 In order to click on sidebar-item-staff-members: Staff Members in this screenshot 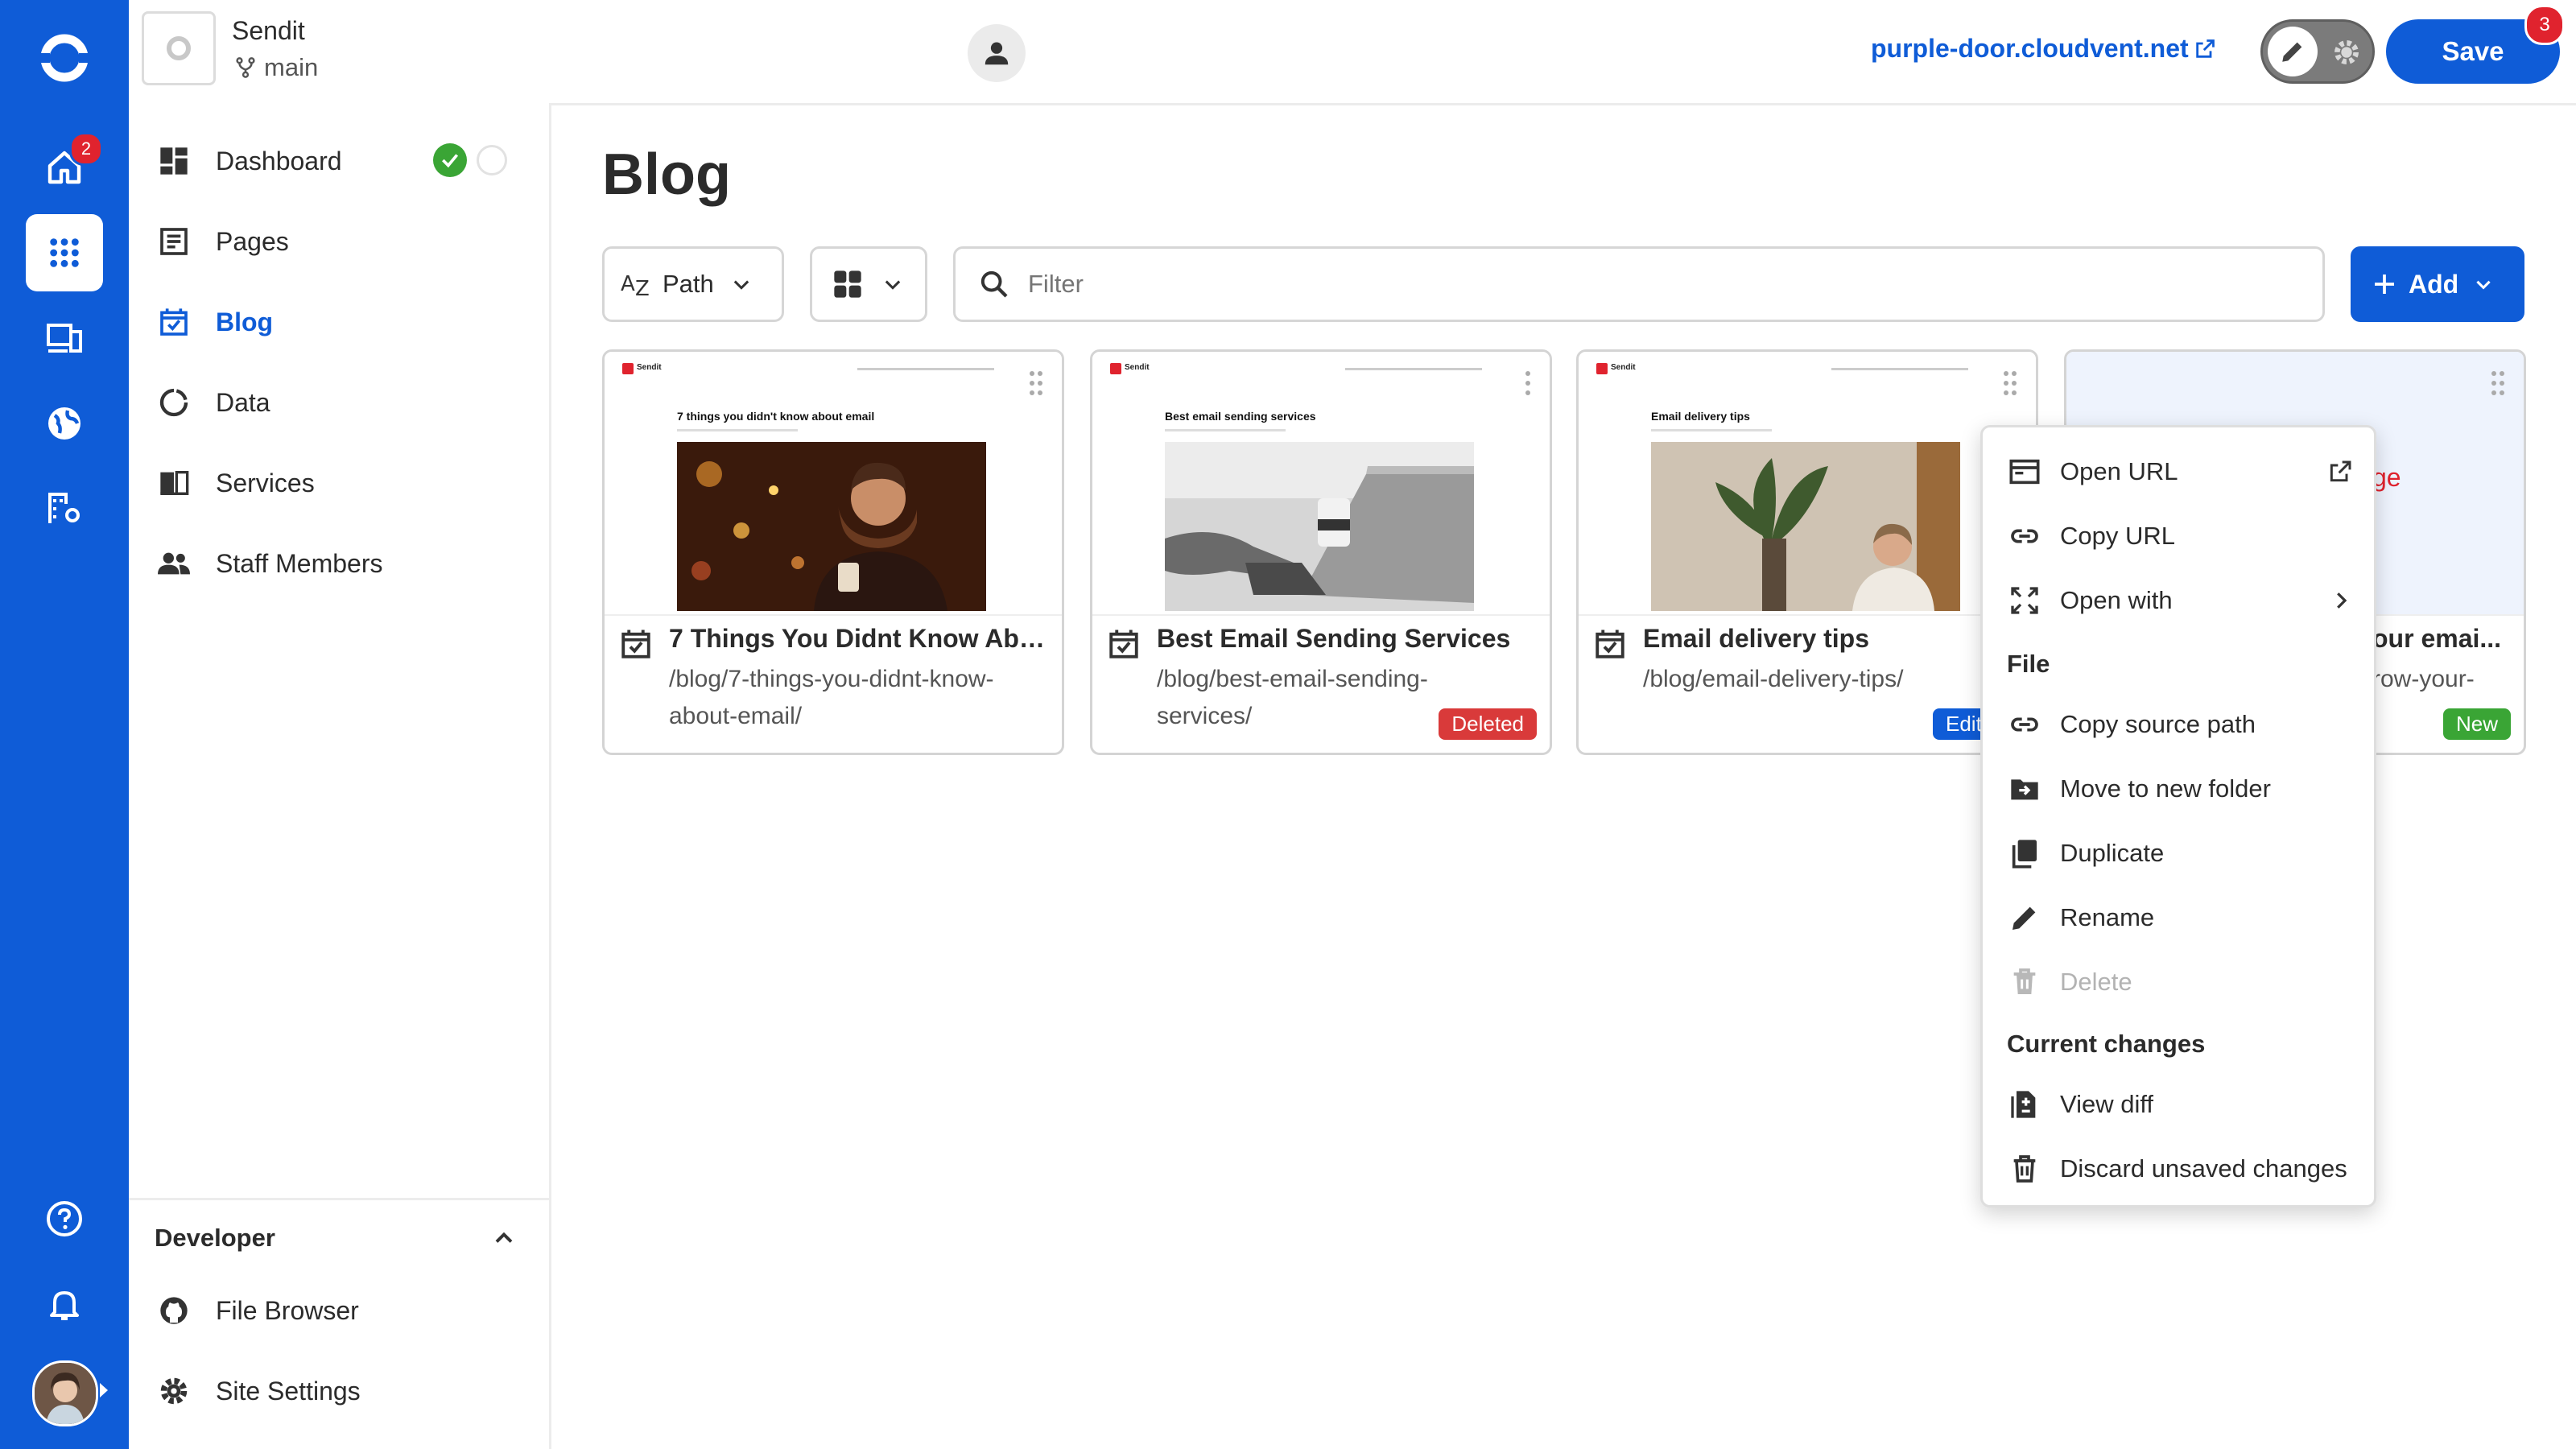, I will do `click(268, 563)`.